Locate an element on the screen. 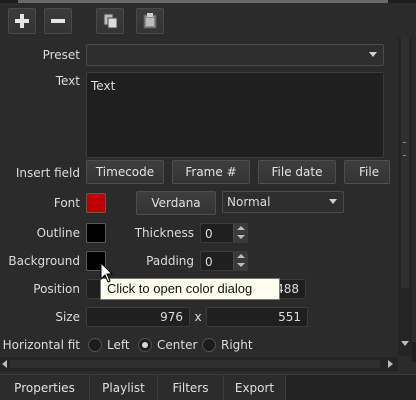  size-separator: x is located at coordinates (198, 317).